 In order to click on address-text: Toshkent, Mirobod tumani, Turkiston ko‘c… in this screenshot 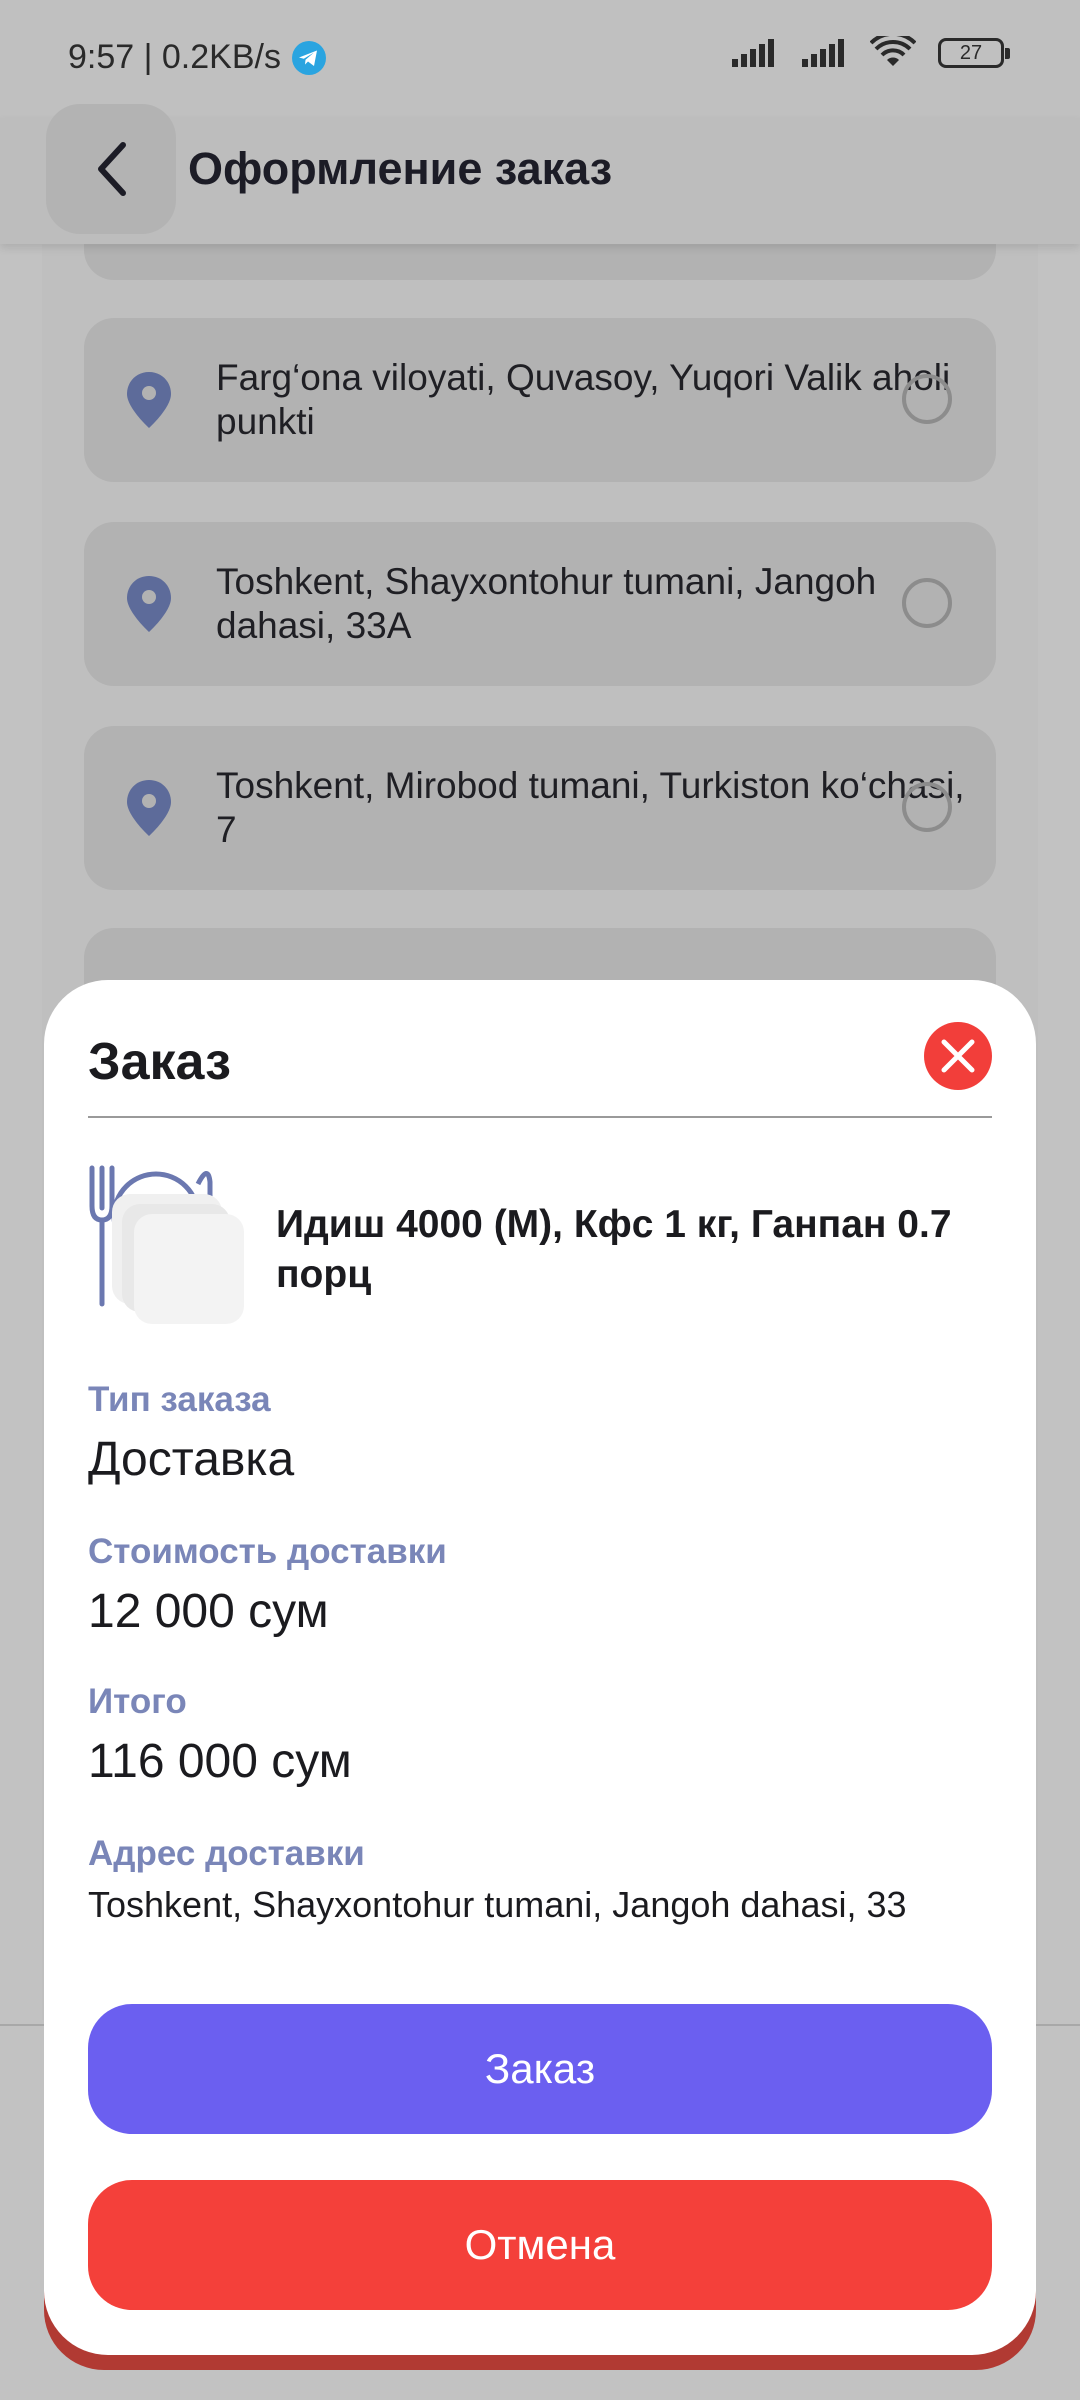, I will do `click(590, 807)`.